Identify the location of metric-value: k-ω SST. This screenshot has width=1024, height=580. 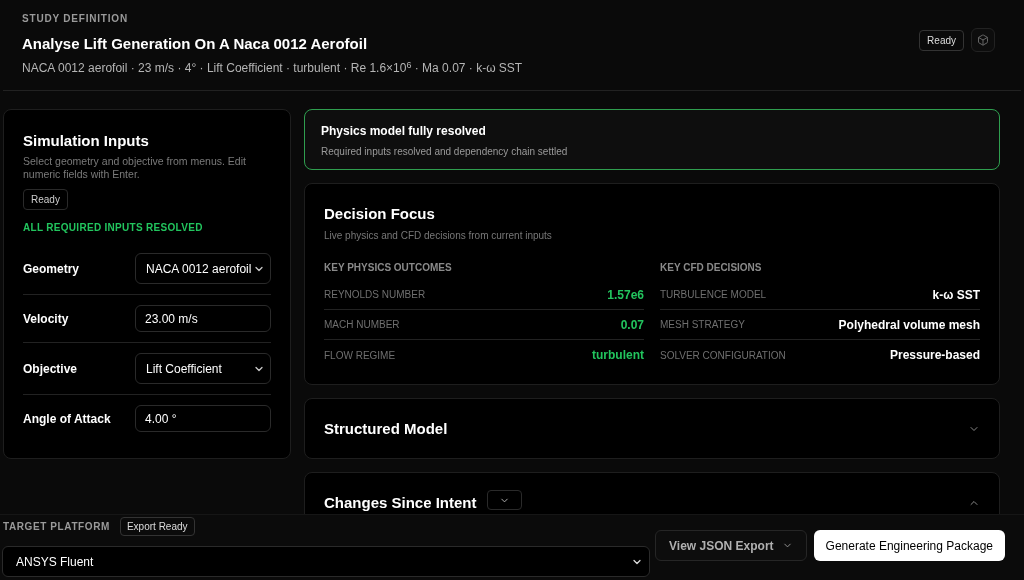
(956, 295).